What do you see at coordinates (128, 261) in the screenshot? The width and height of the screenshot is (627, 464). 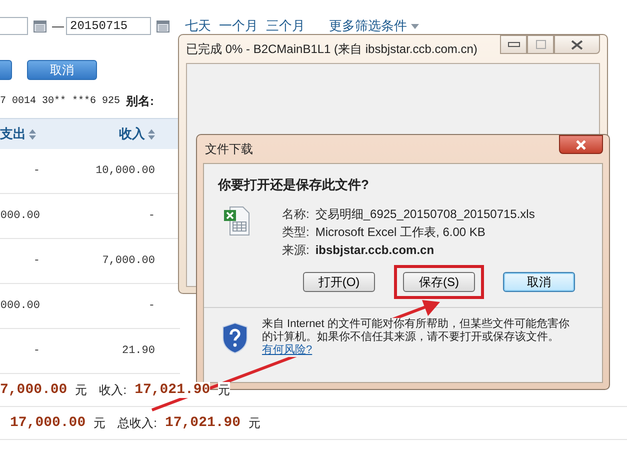 I see `table-cell: 7,000.00` at bounding box center [128, 261].